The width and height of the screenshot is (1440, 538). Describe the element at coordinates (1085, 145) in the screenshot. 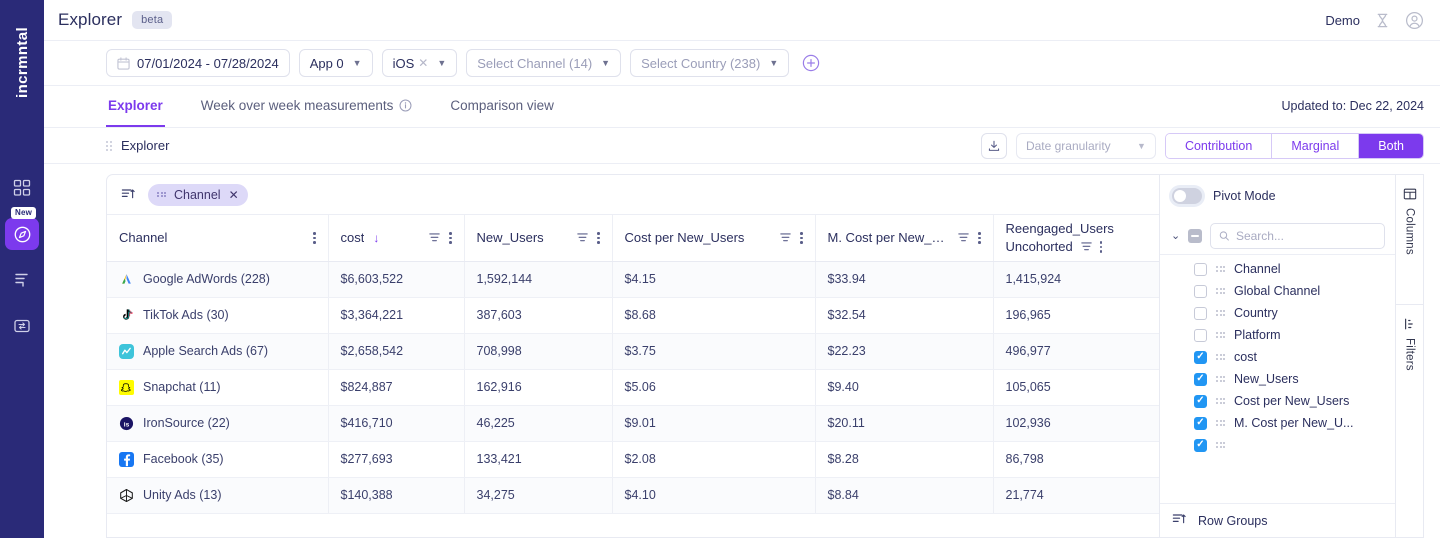

I see `date-granularity-select: Date granularity ▼` at that location.